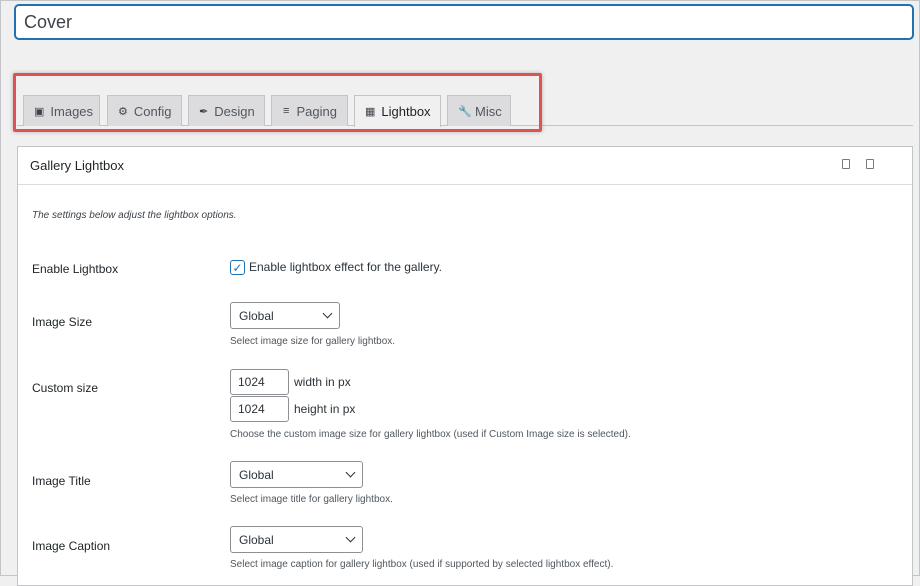 Image resolution: width=920 pixels, height=586 pixels. What do you see at coordinates (465, 166) in the screenshot?
I see `panel-header: Gallery Lightbox` at bounding box center [465, 166].